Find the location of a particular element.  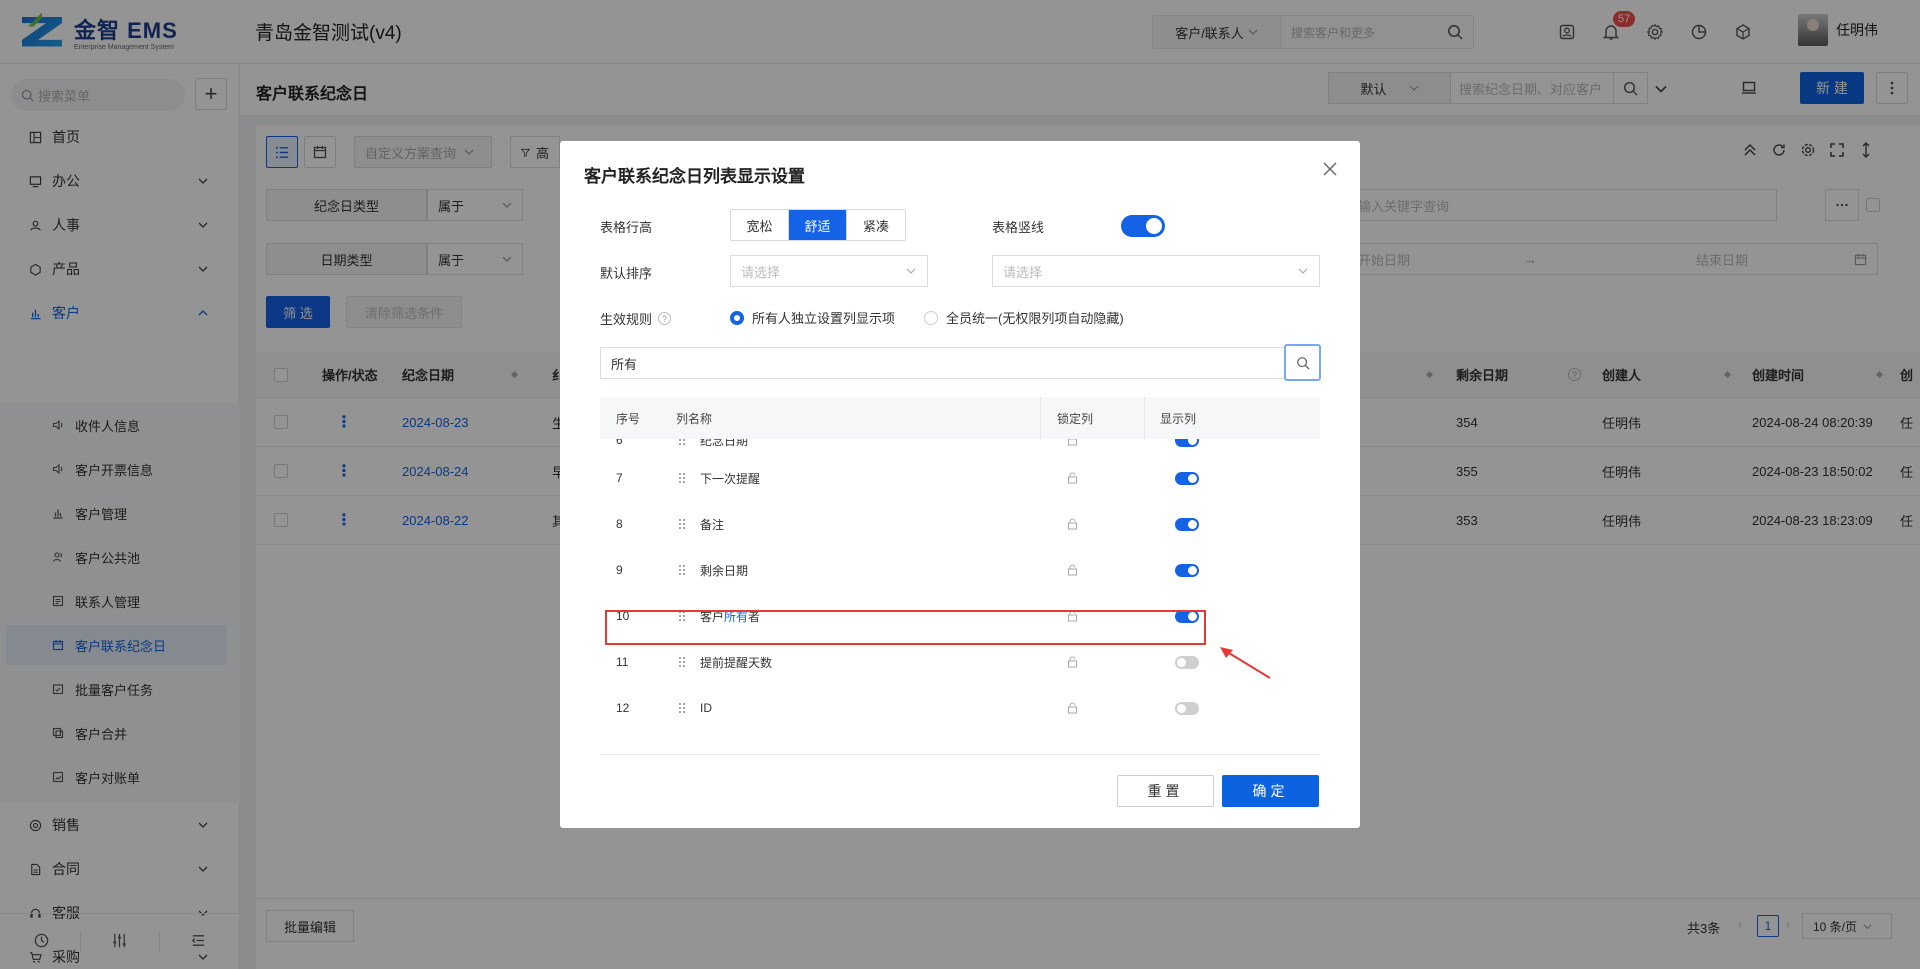

search-icon is located at coordinates (1303, 363).